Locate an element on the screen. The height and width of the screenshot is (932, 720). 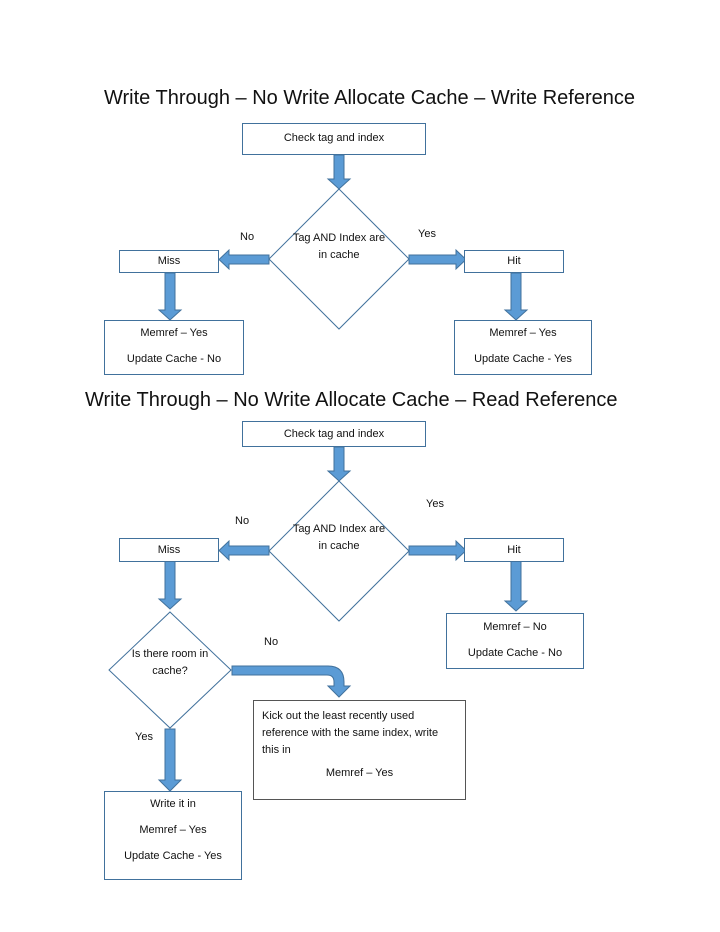
memref-line: Memref – No is located at coordinates (515, 627).